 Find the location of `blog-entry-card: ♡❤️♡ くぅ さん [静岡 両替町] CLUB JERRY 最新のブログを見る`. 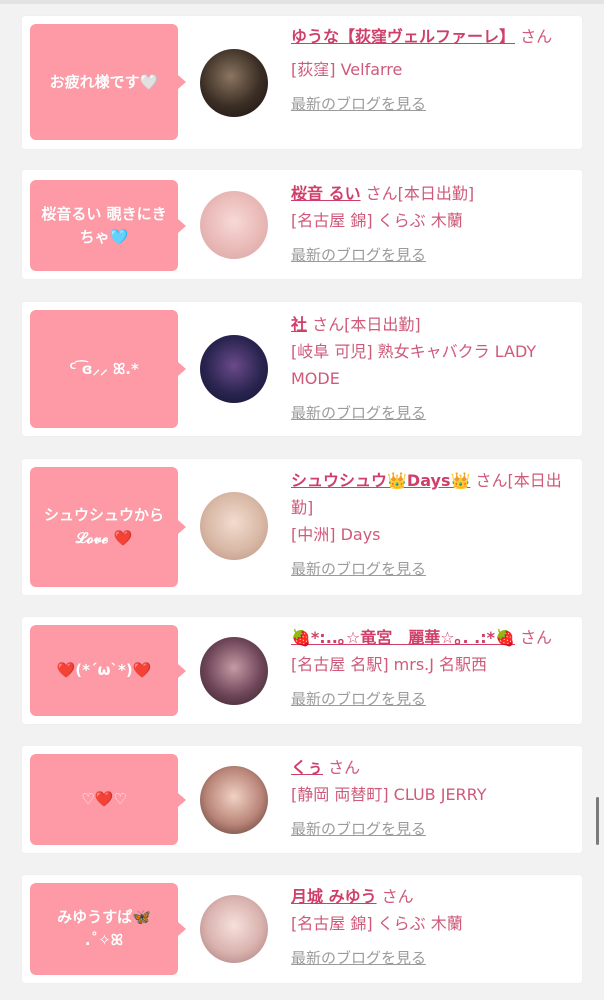

blog-entry-card: ♡❤️♡ くぅ さん [静岡 両替町] CLUB JERRY 最新のブログを見る is located at coordinates (302, 799).